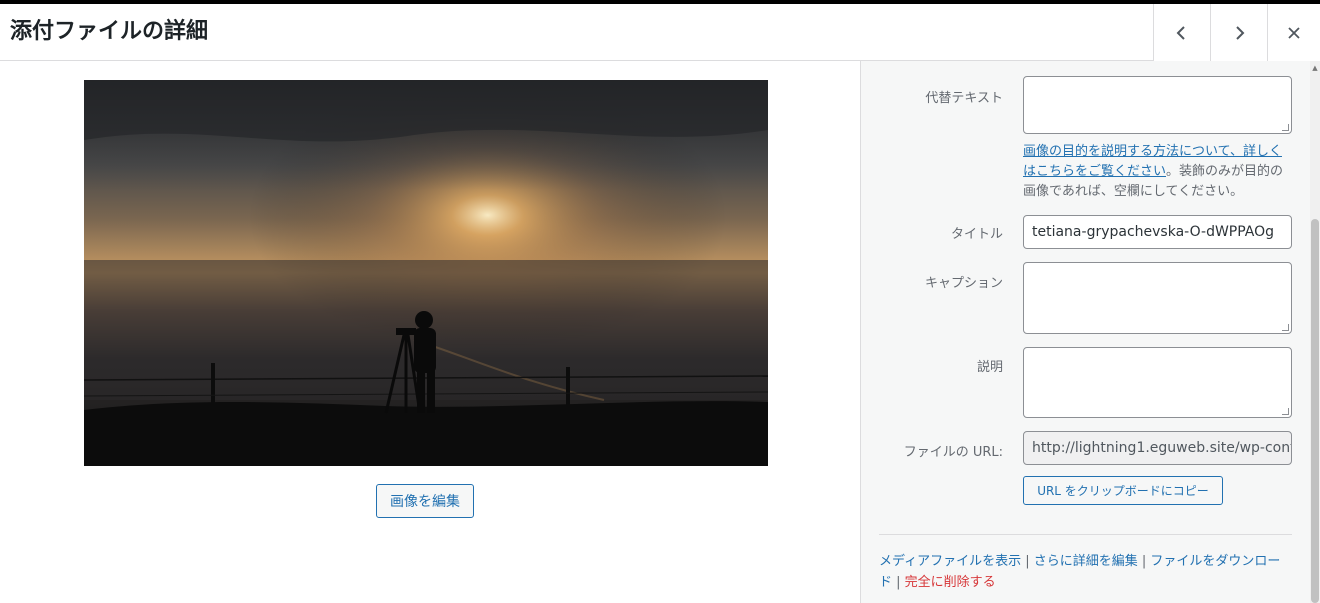 This screenshot has width=1320, height=603. What do you see at coordinates (989, 367) in the screenshot?
I see `description-label: 説明` at bounding box center [989, 367].